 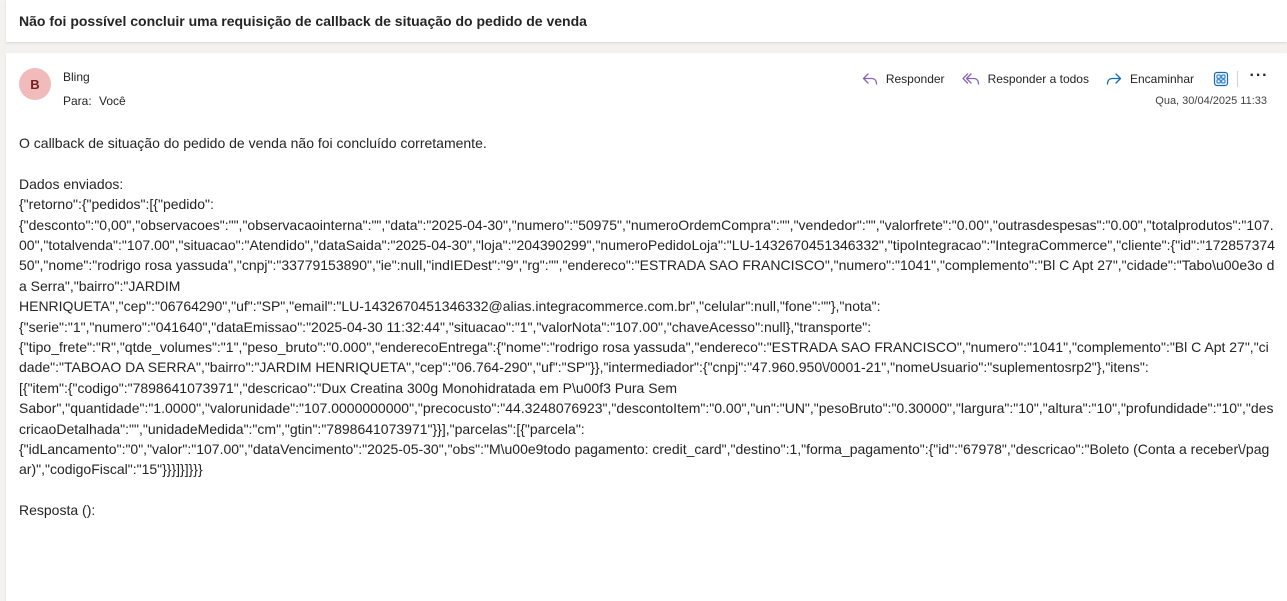 What do you see at coordinates (1237, 79) in the screenshot?
I see `toolbar-divider` at bounding box center [1237, 79].